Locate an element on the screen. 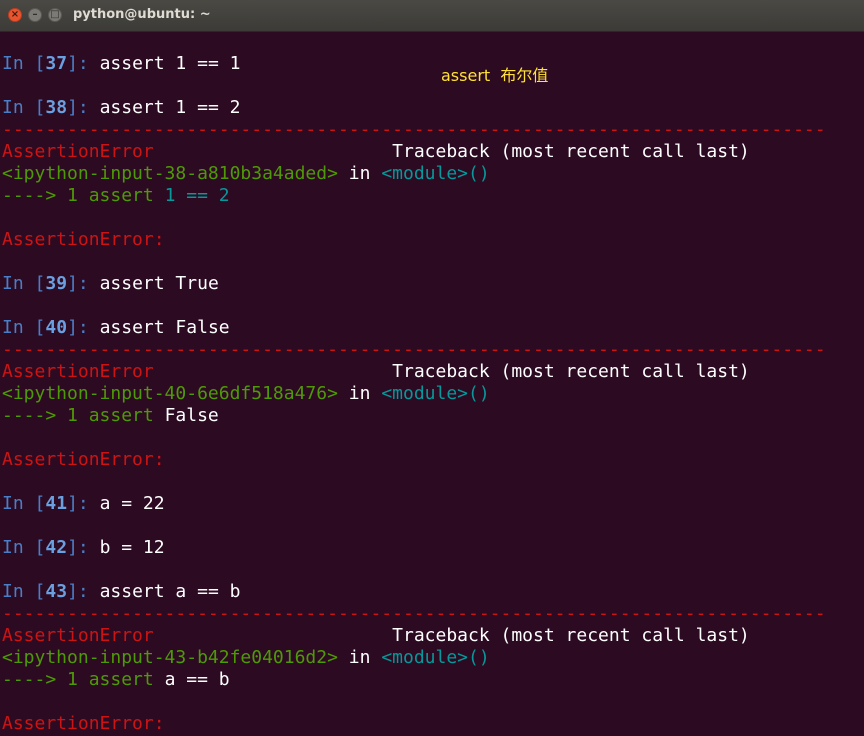 This screenshot has width=864, height=736. input-line-41: In [41]: a = 22 is located at coordinates (83, 503).